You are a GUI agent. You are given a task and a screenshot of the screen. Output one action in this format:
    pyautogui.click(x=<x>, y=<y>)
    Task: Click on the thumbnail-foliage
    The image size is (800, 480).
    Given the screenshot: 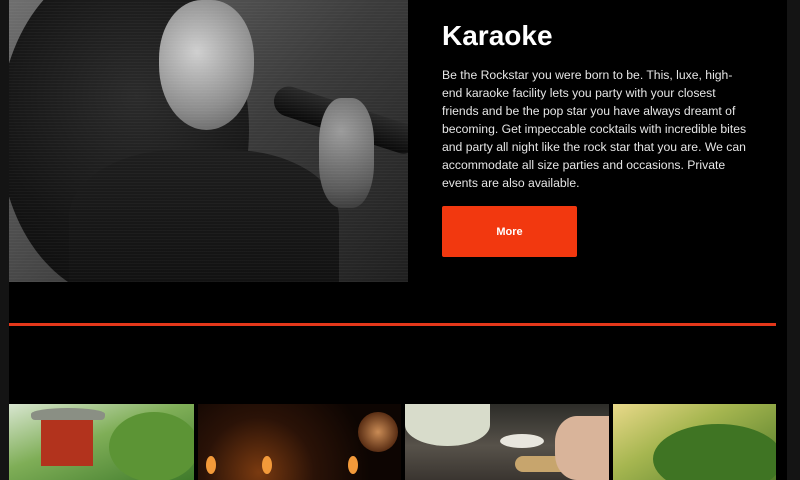 What is the action you would take?
    pyautogui.click(x=714, y=452)
    